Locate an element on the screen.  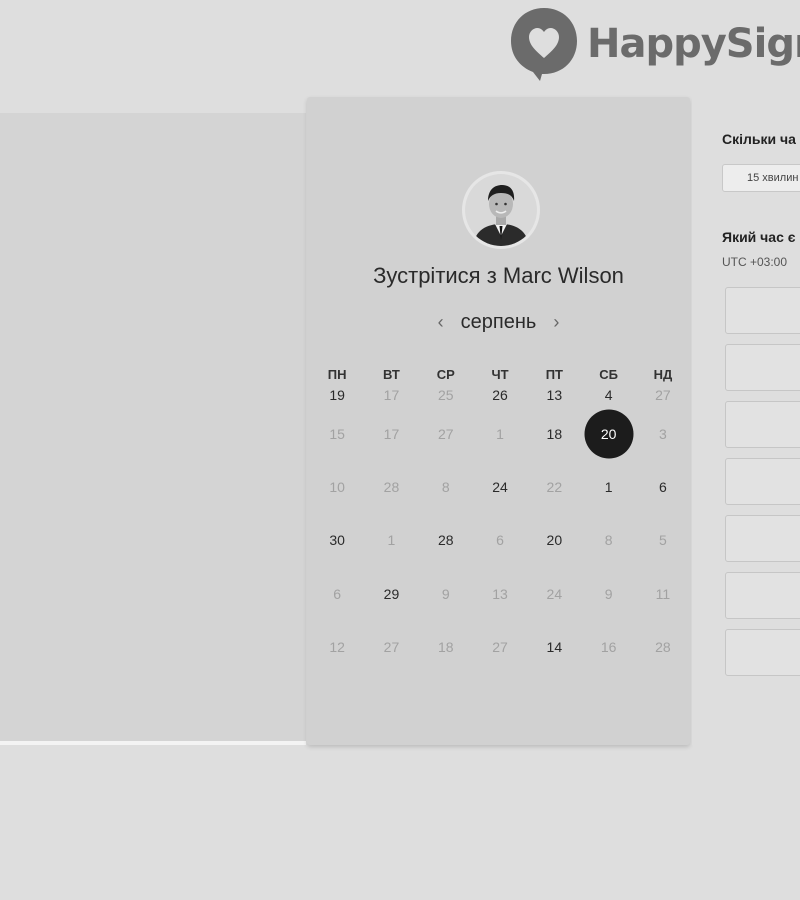
day-number: 17 is located at coordinates (391, 433).